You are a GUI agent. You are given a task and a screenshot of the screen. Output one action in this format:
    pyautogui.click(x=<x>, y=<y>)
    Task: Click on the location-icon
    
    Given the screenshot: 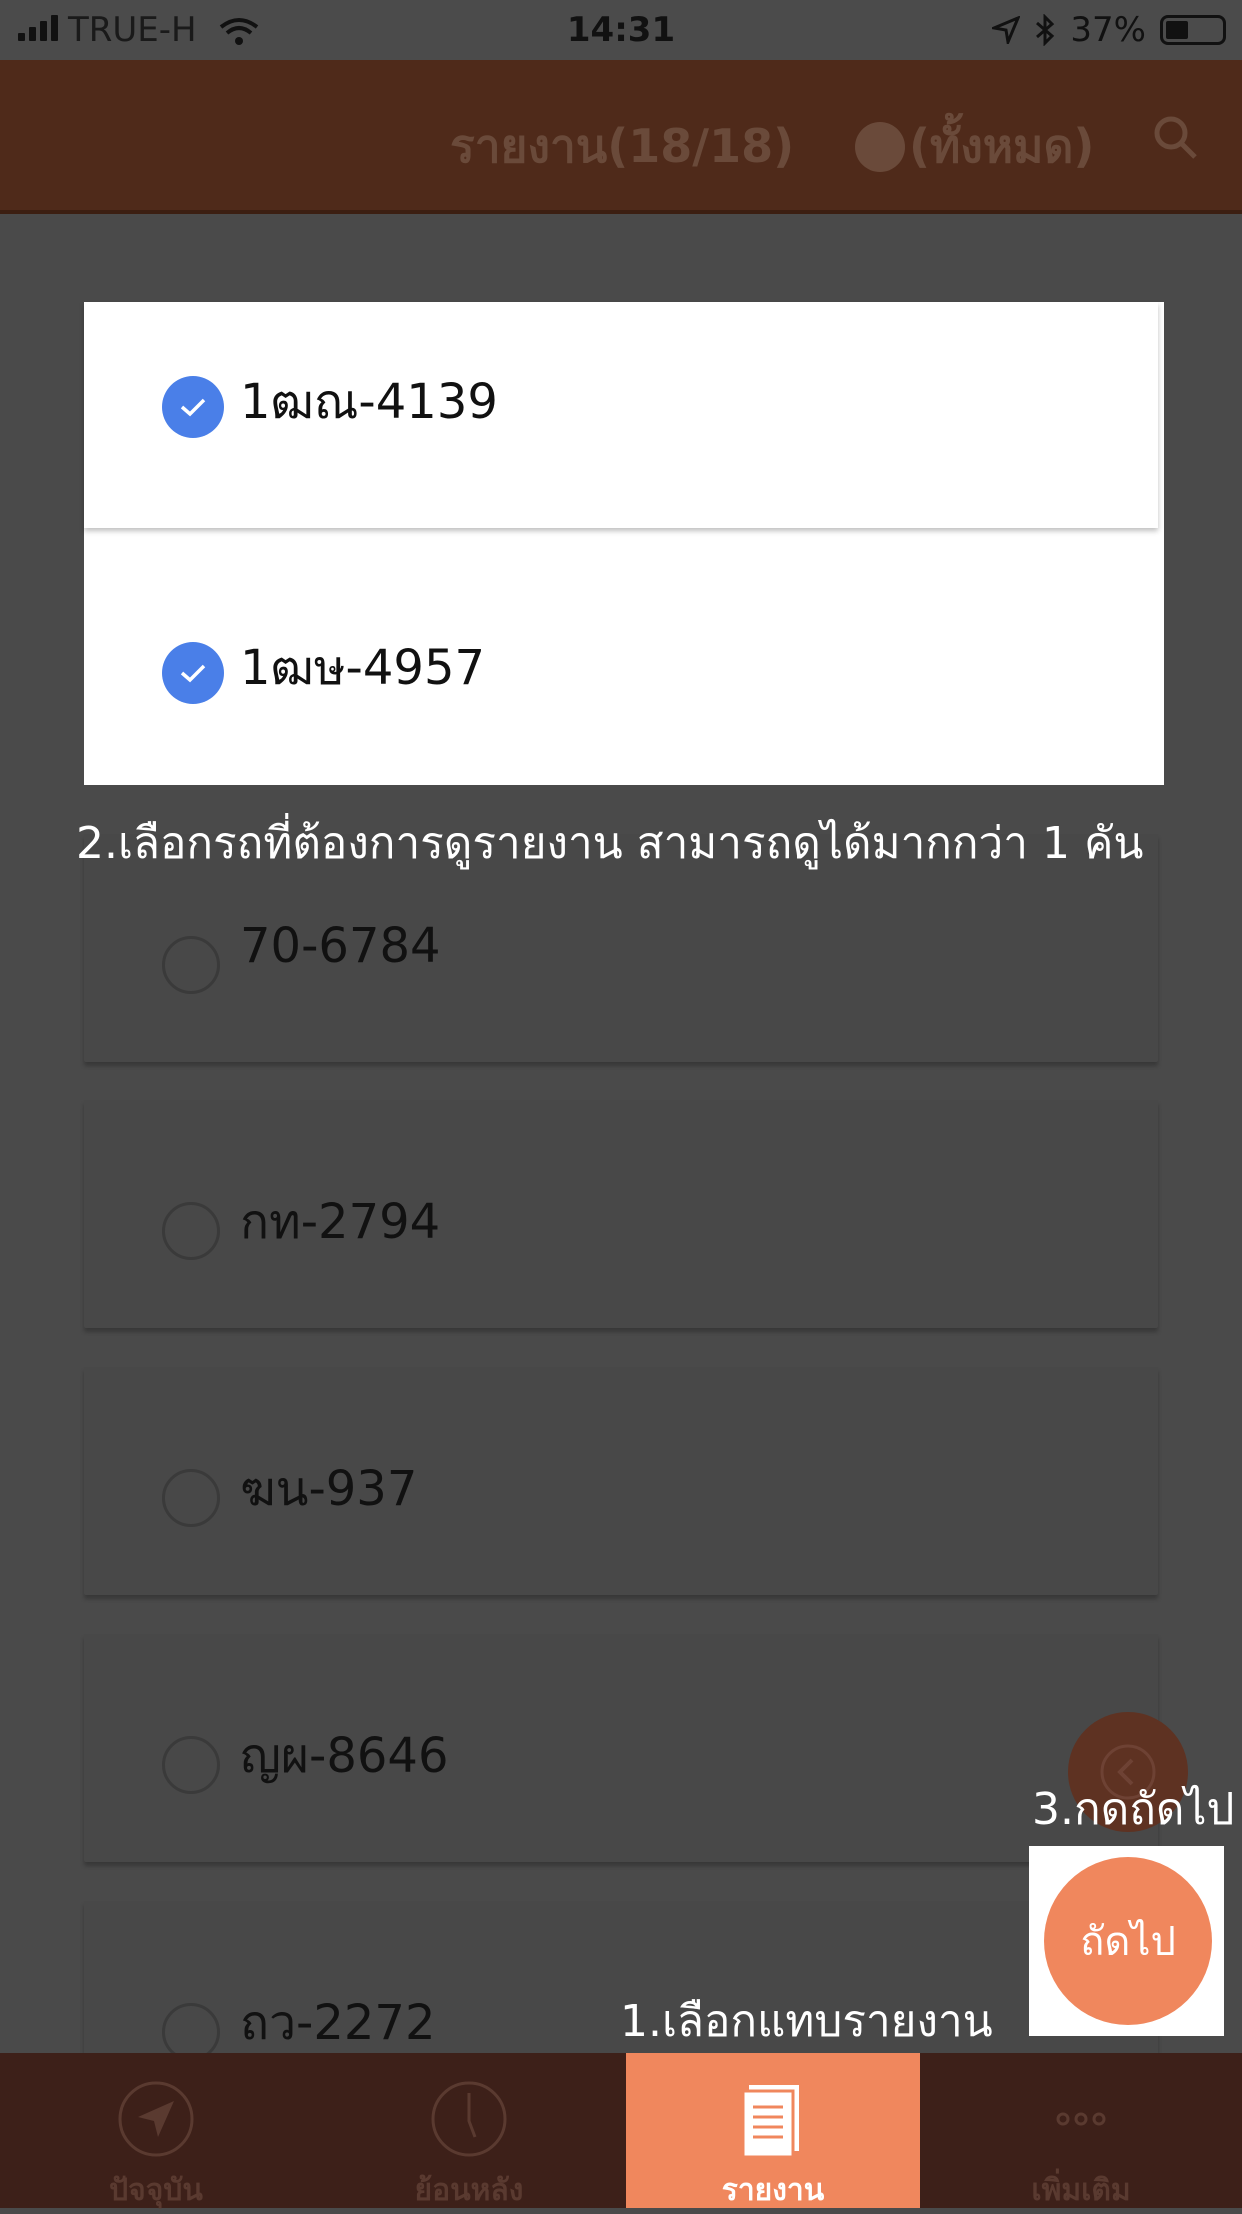 What is the action you would take?
    pyautogui.click(x=1006, y=30)
    